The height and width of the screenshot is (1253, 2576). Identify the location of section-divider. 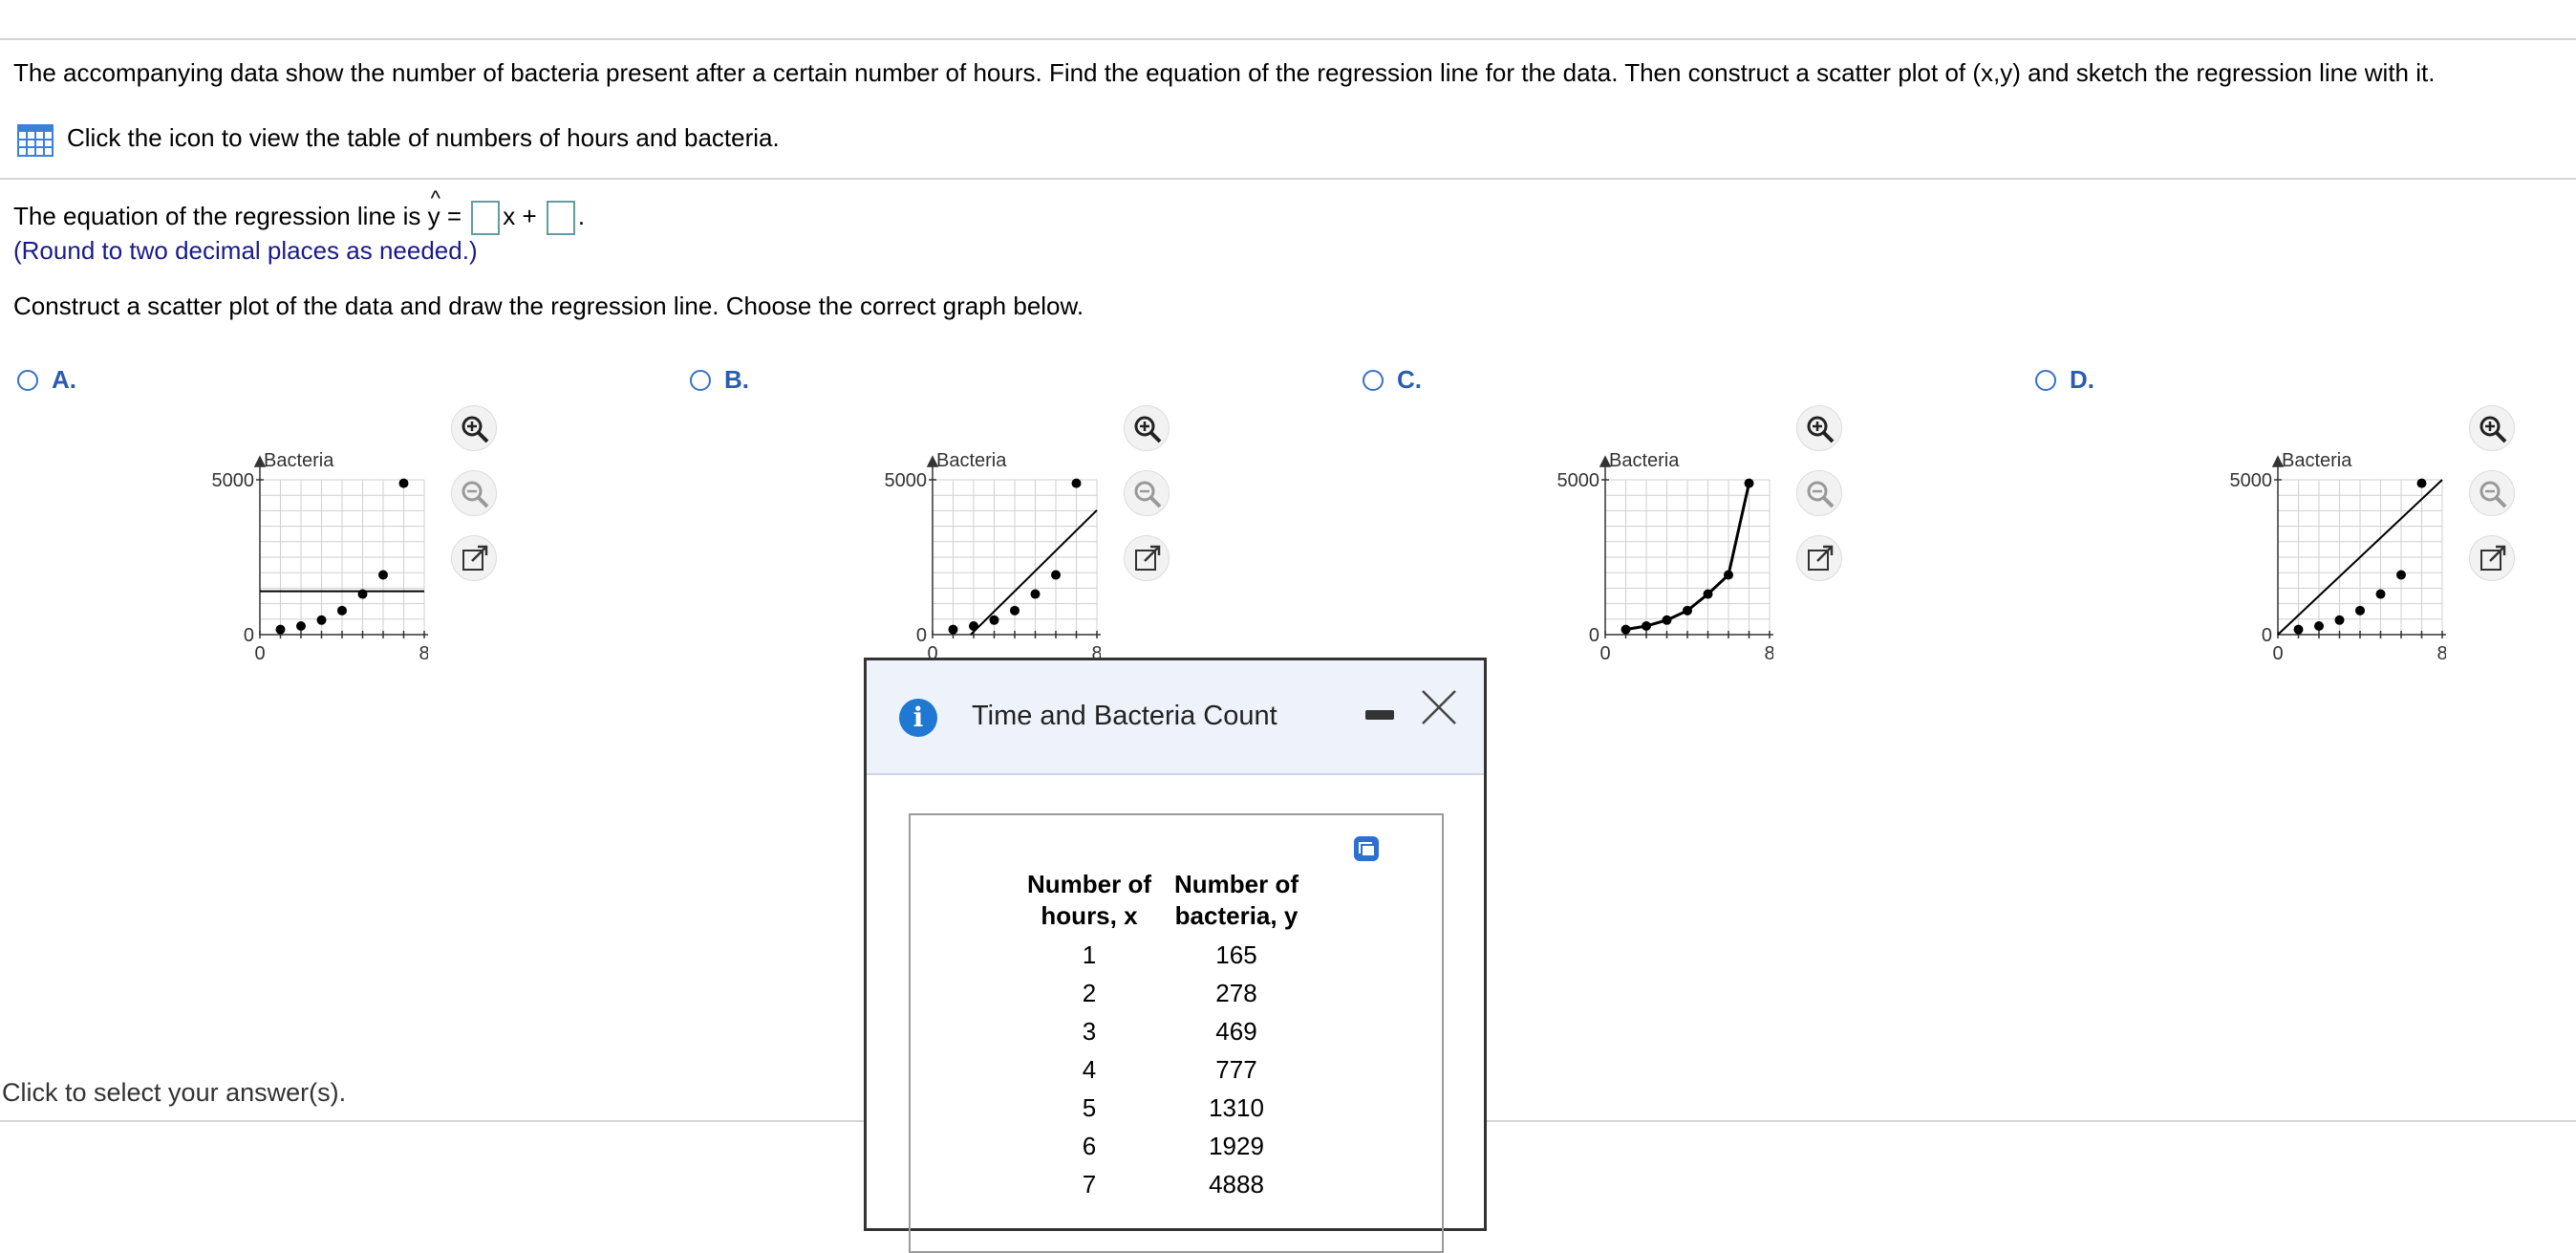
(1288, 179).